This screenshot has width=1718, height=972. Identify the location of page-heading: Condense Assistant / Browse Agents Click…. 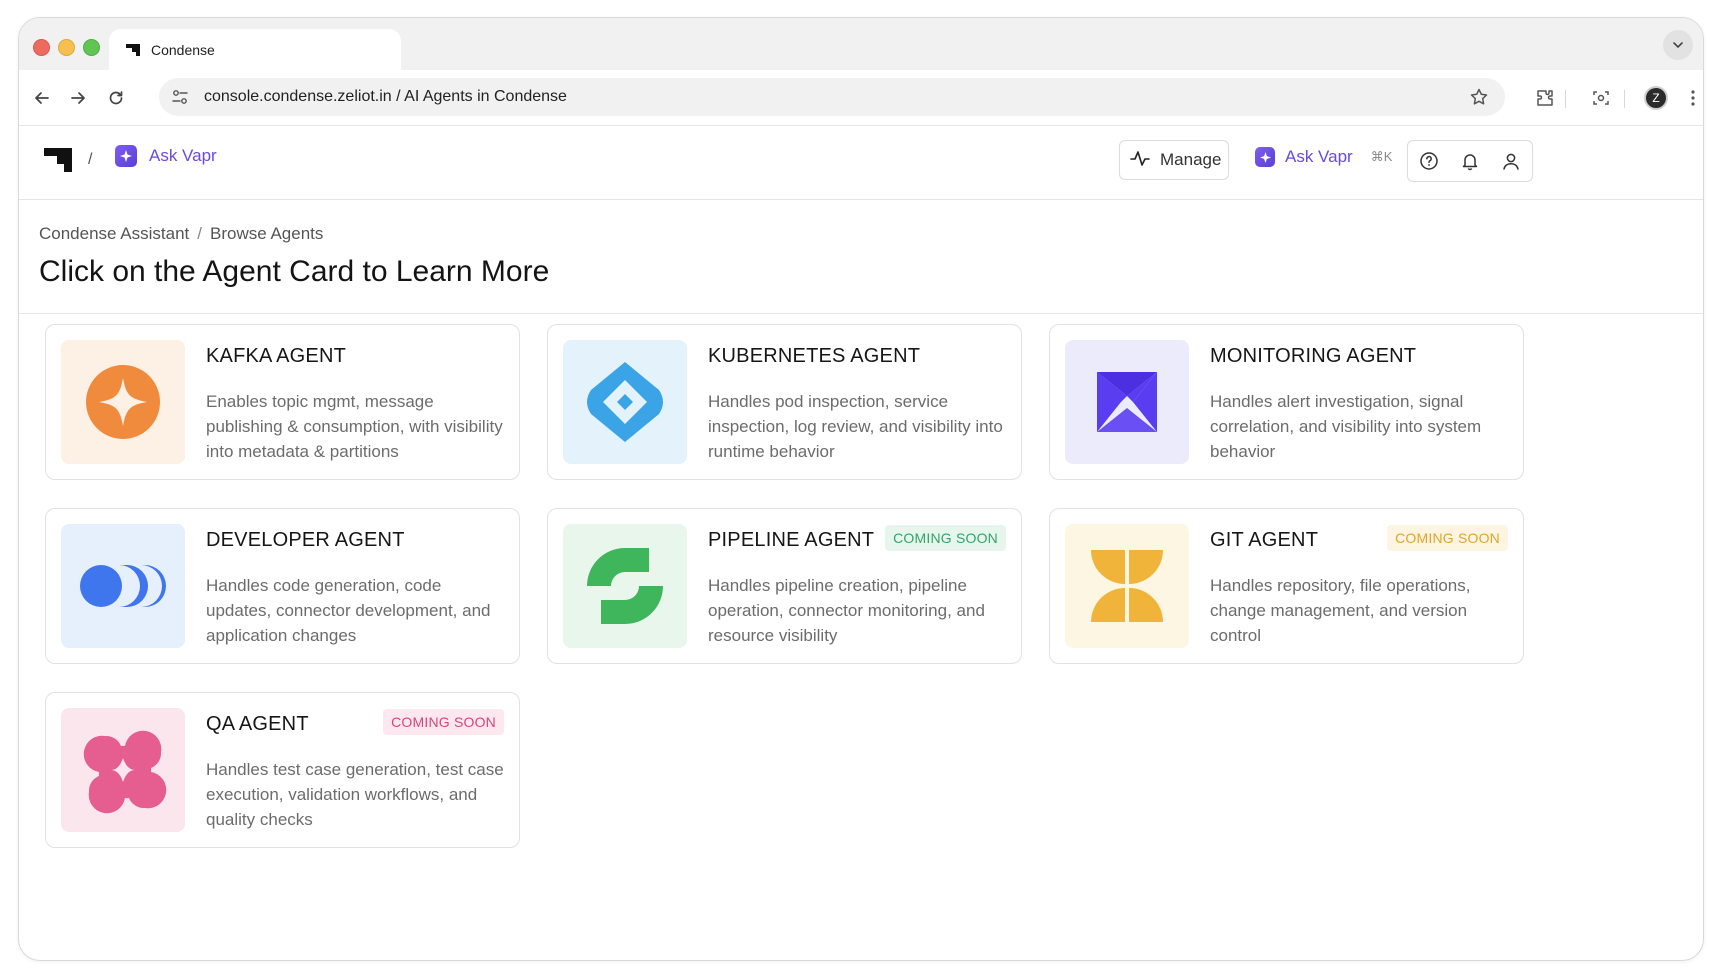
(861, 257).